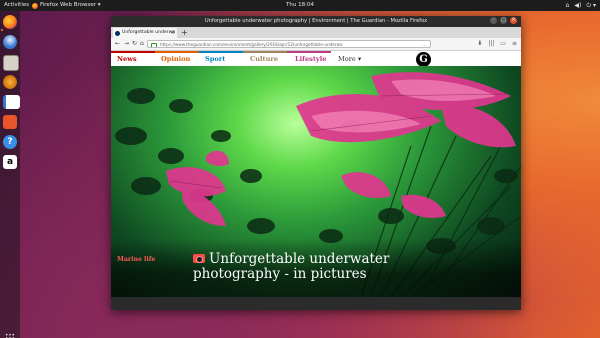 The image size is (600, 338). I want to click on help-icon: ?, so click(10, 142).